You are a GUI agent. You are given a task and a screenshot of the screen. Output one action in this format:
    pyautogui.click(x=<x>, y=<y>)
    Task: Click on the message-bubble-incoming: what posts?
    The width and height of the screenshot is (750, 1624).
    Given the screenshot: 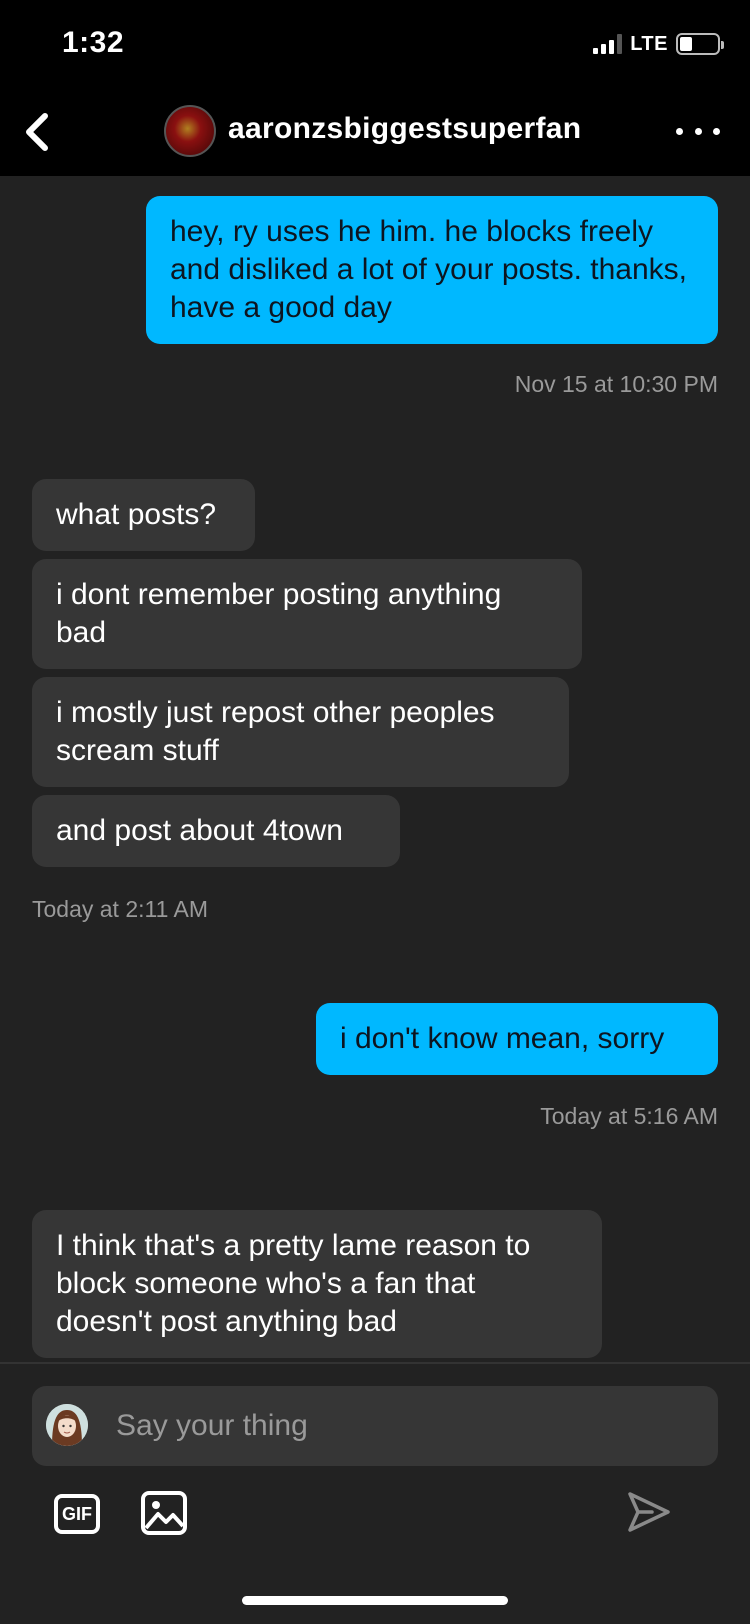 What is the action you would take?
    pyautogui.click(x=143, y=515)
    